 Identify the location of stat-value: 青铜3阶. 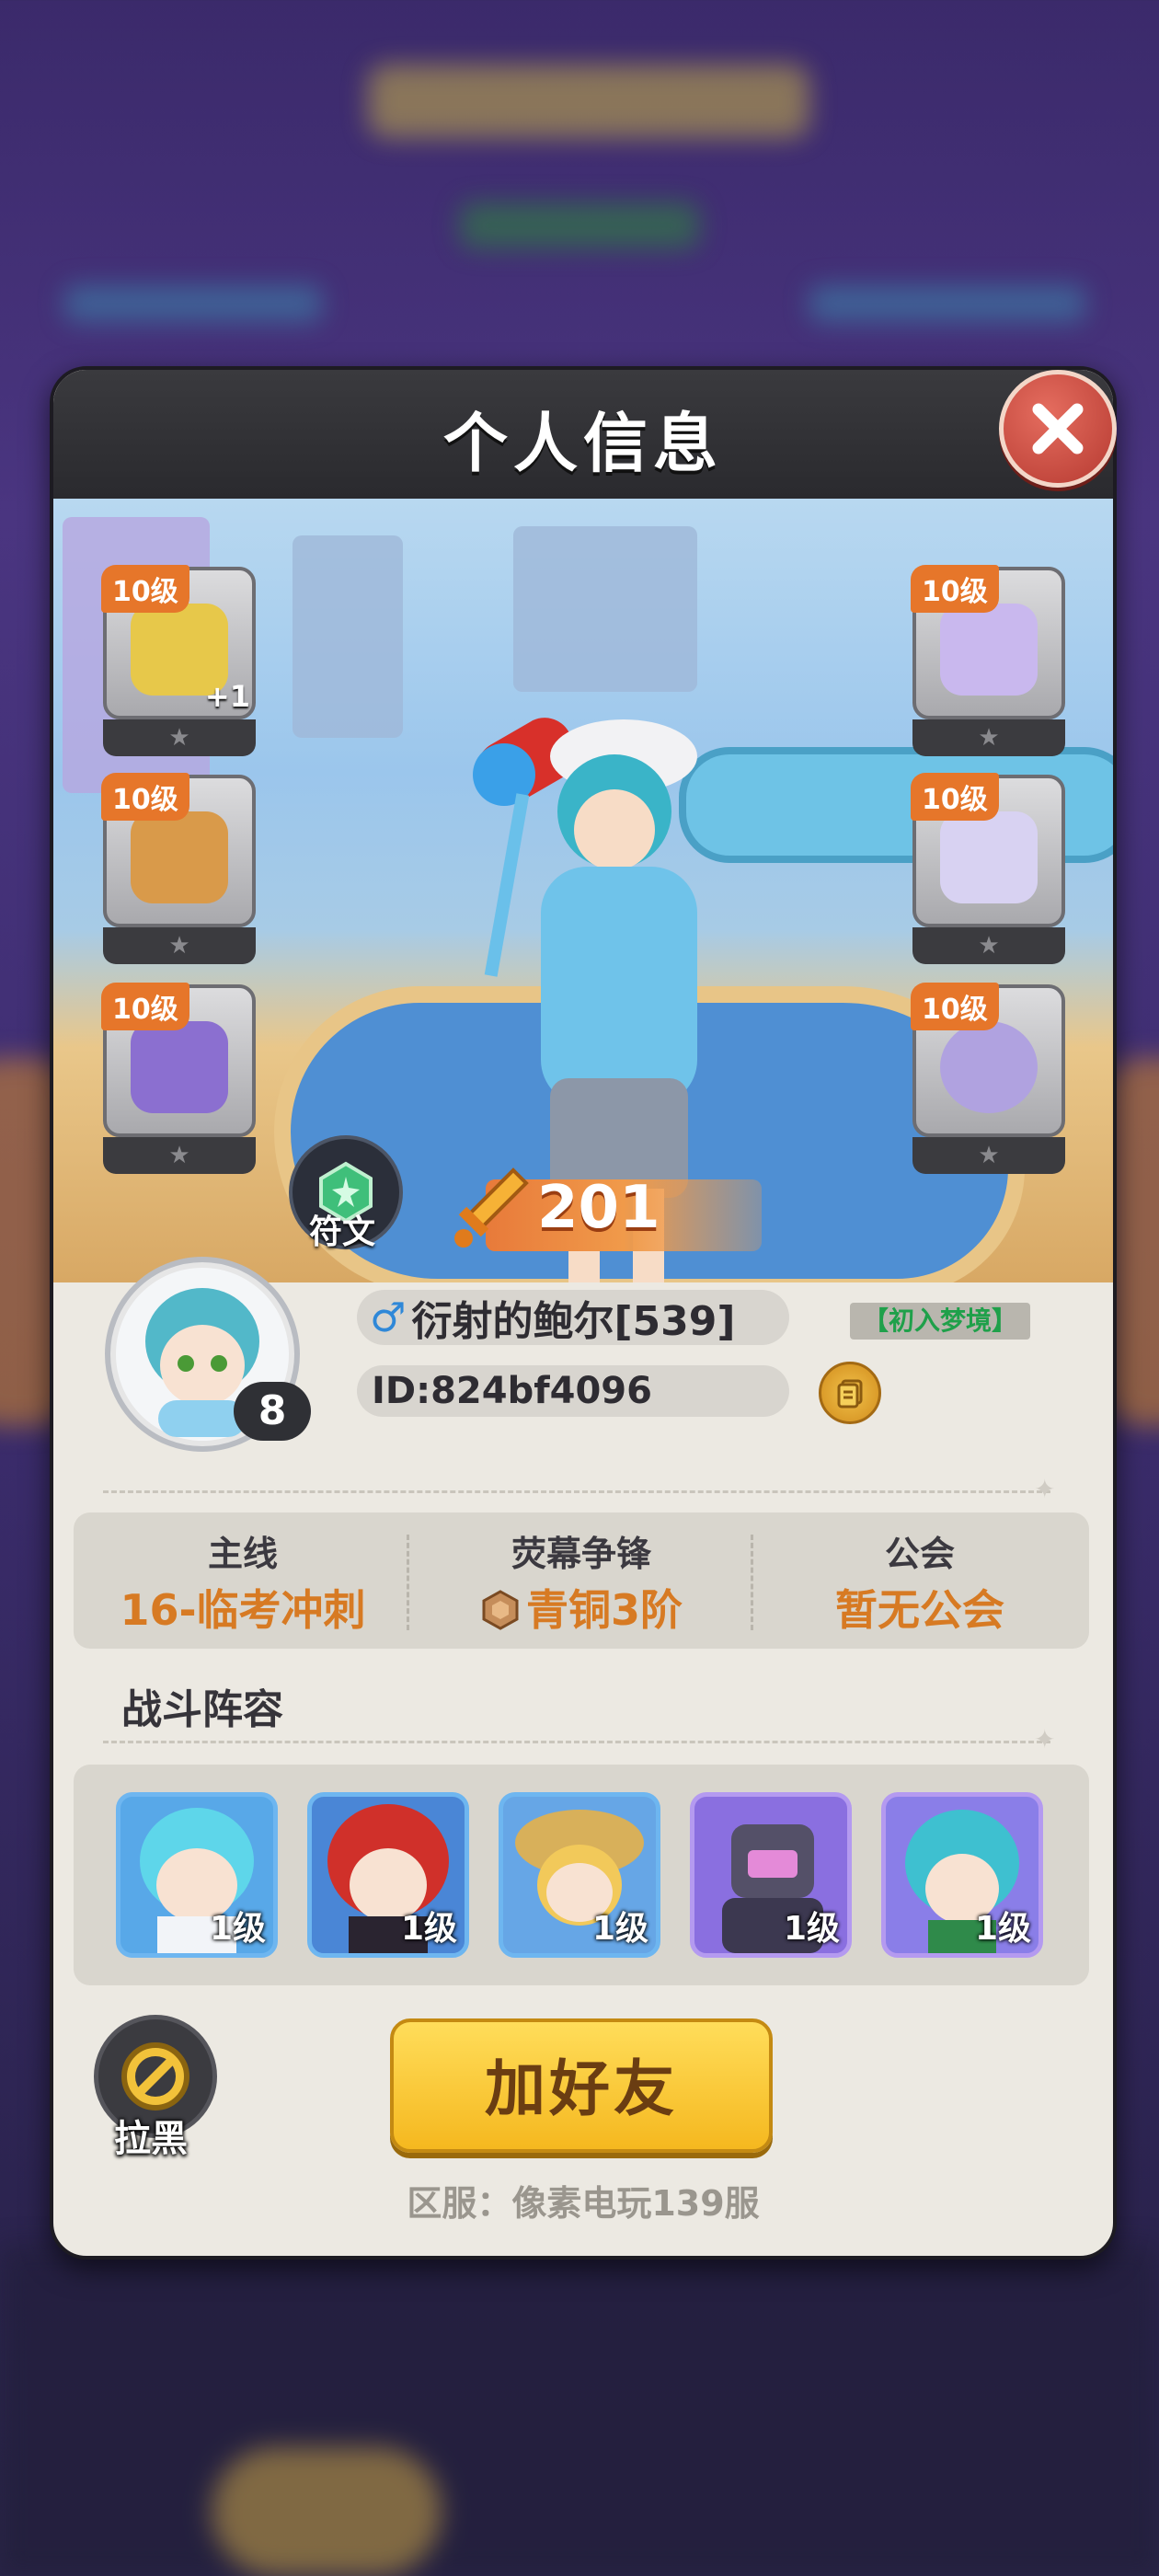
(604, 1610).